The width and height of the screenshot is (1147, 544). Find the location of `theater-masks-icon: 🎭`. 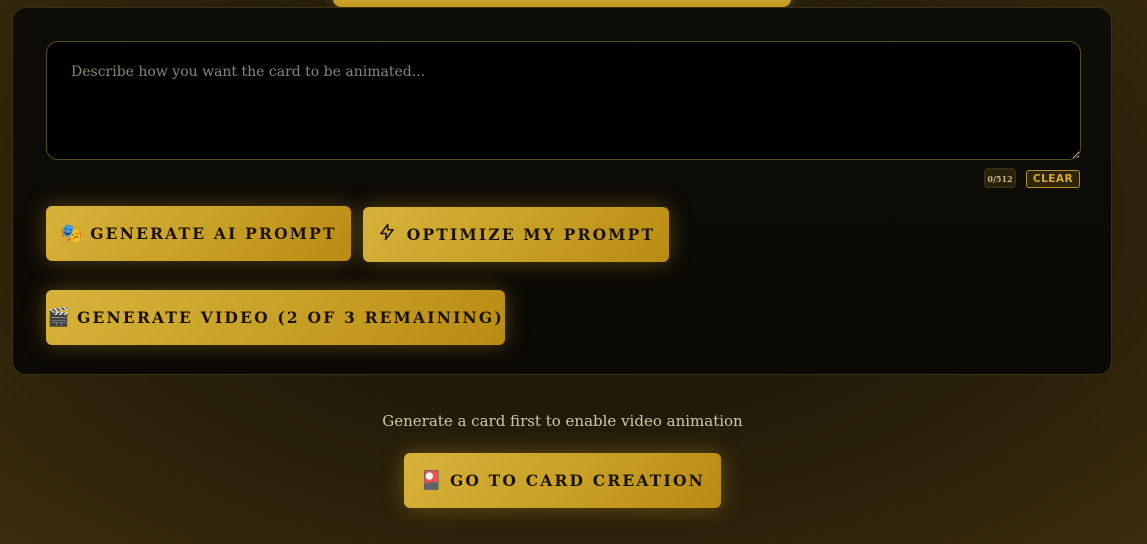

theater-masks-icon: 🎭 is located at coordinates (71, 233).